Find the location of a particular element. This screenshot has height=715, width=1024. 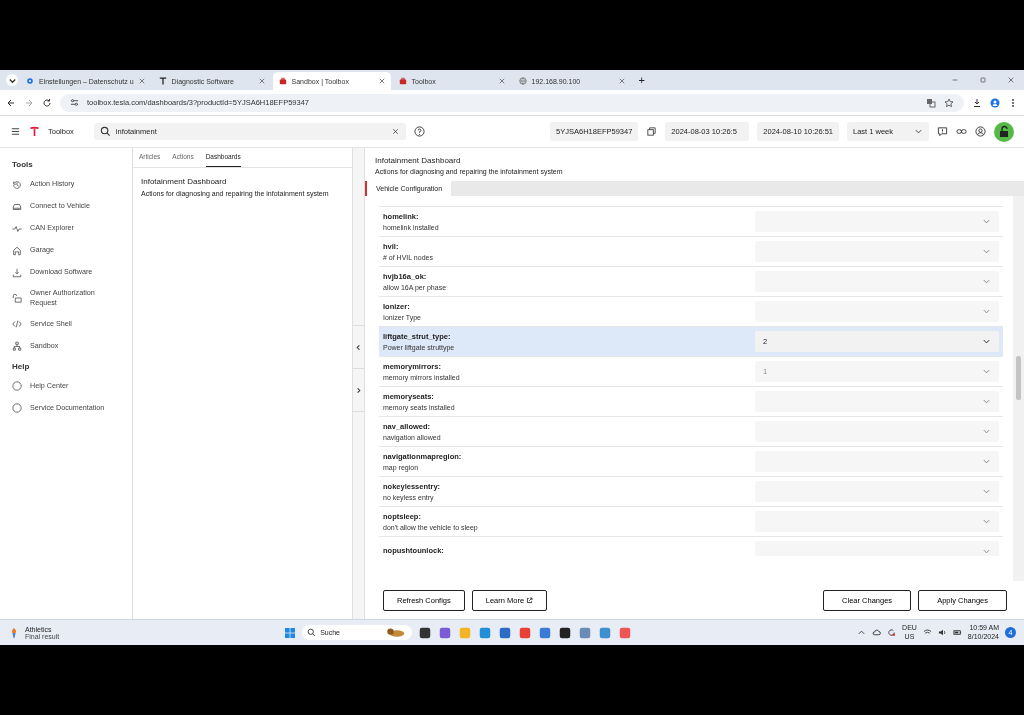

sync-icon is located at coordinates (892, 632).